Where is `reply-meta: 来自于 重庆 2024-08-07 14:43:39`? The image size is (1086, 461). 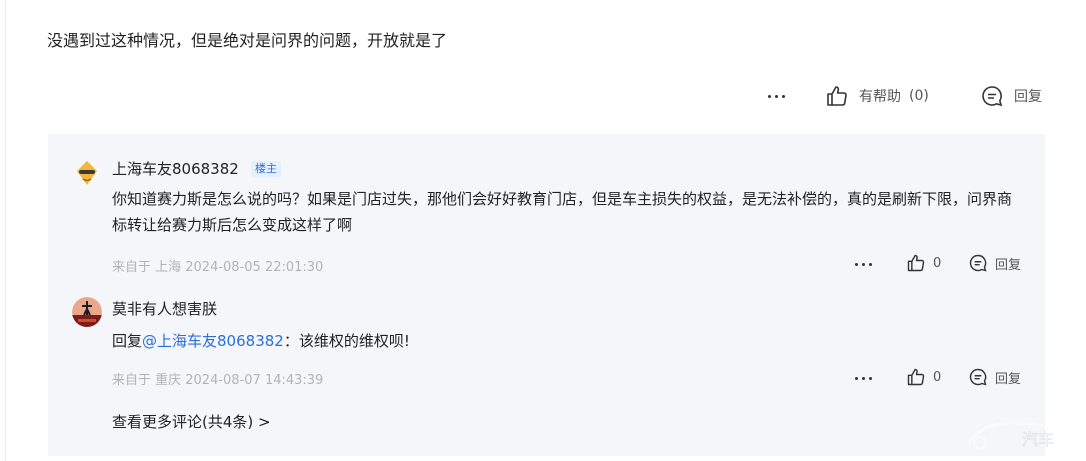
reply-meta: 来自于 重庆 2024-08-07 14:43:39 is located at coordinates (218, 380).